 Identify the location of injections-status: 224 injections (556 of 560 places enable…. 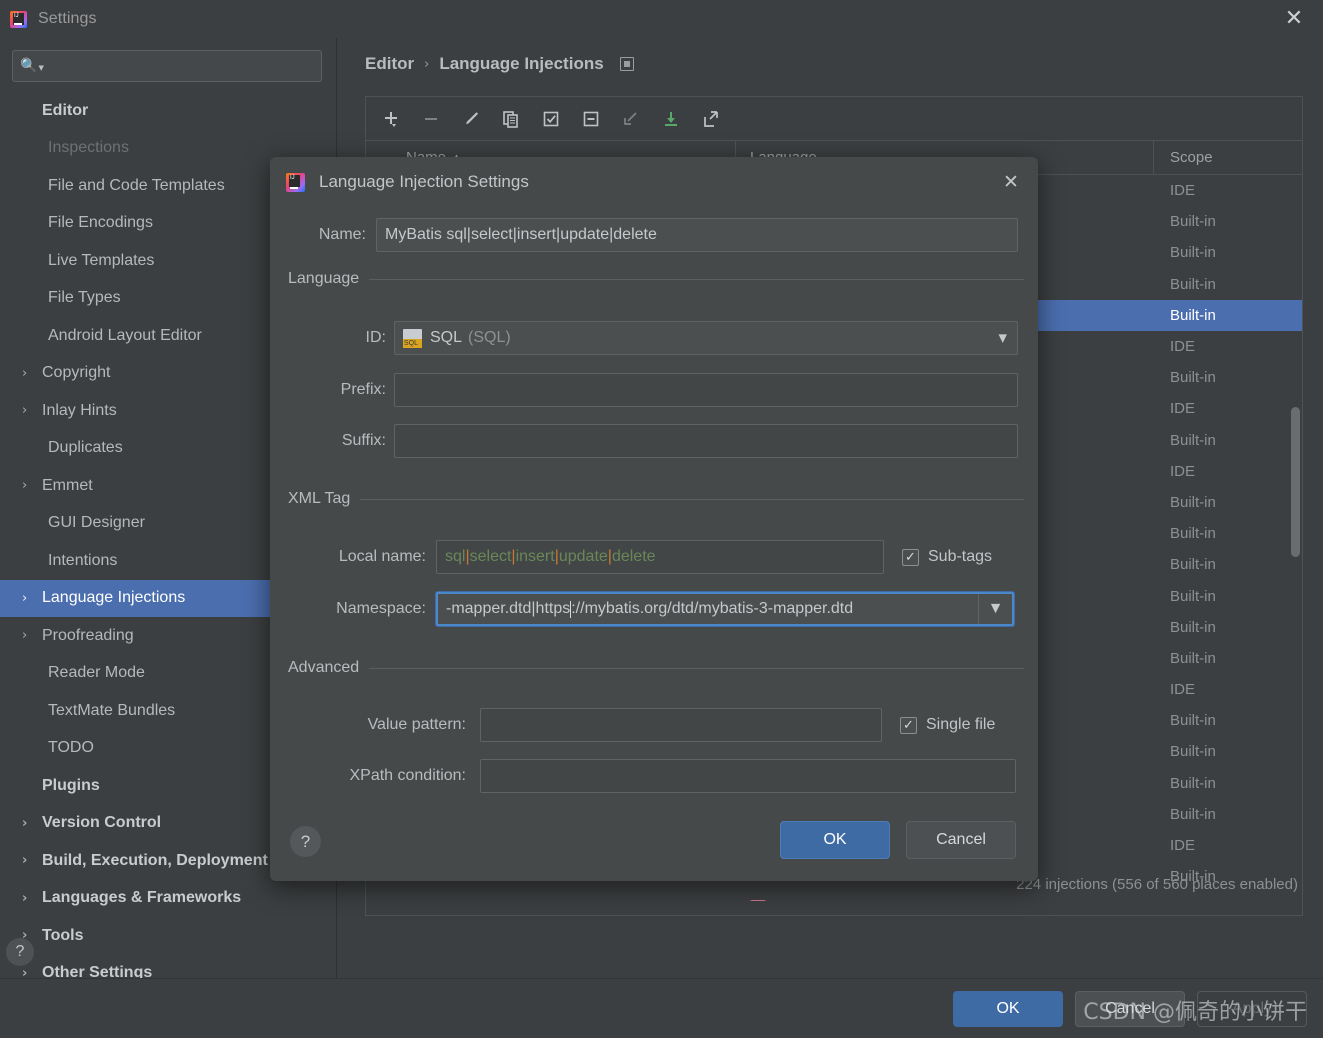
(1157, 884).